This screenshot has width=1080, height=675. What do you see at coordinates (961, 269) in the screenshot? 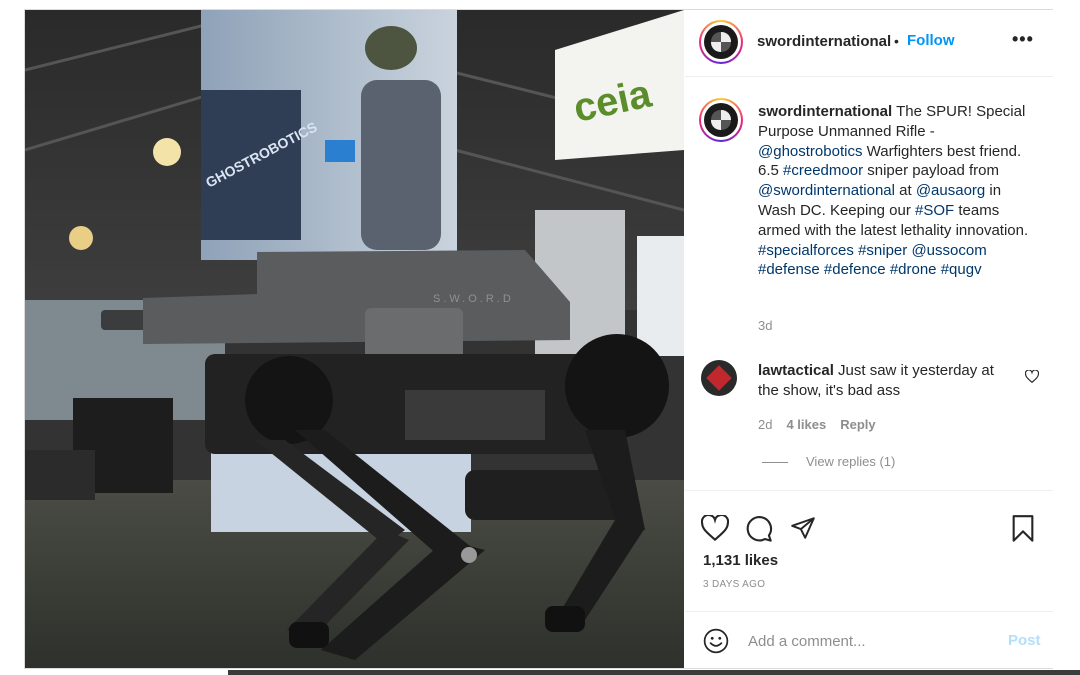
I see `hashtag-link: #qugv` at bounding box center [961, 269].